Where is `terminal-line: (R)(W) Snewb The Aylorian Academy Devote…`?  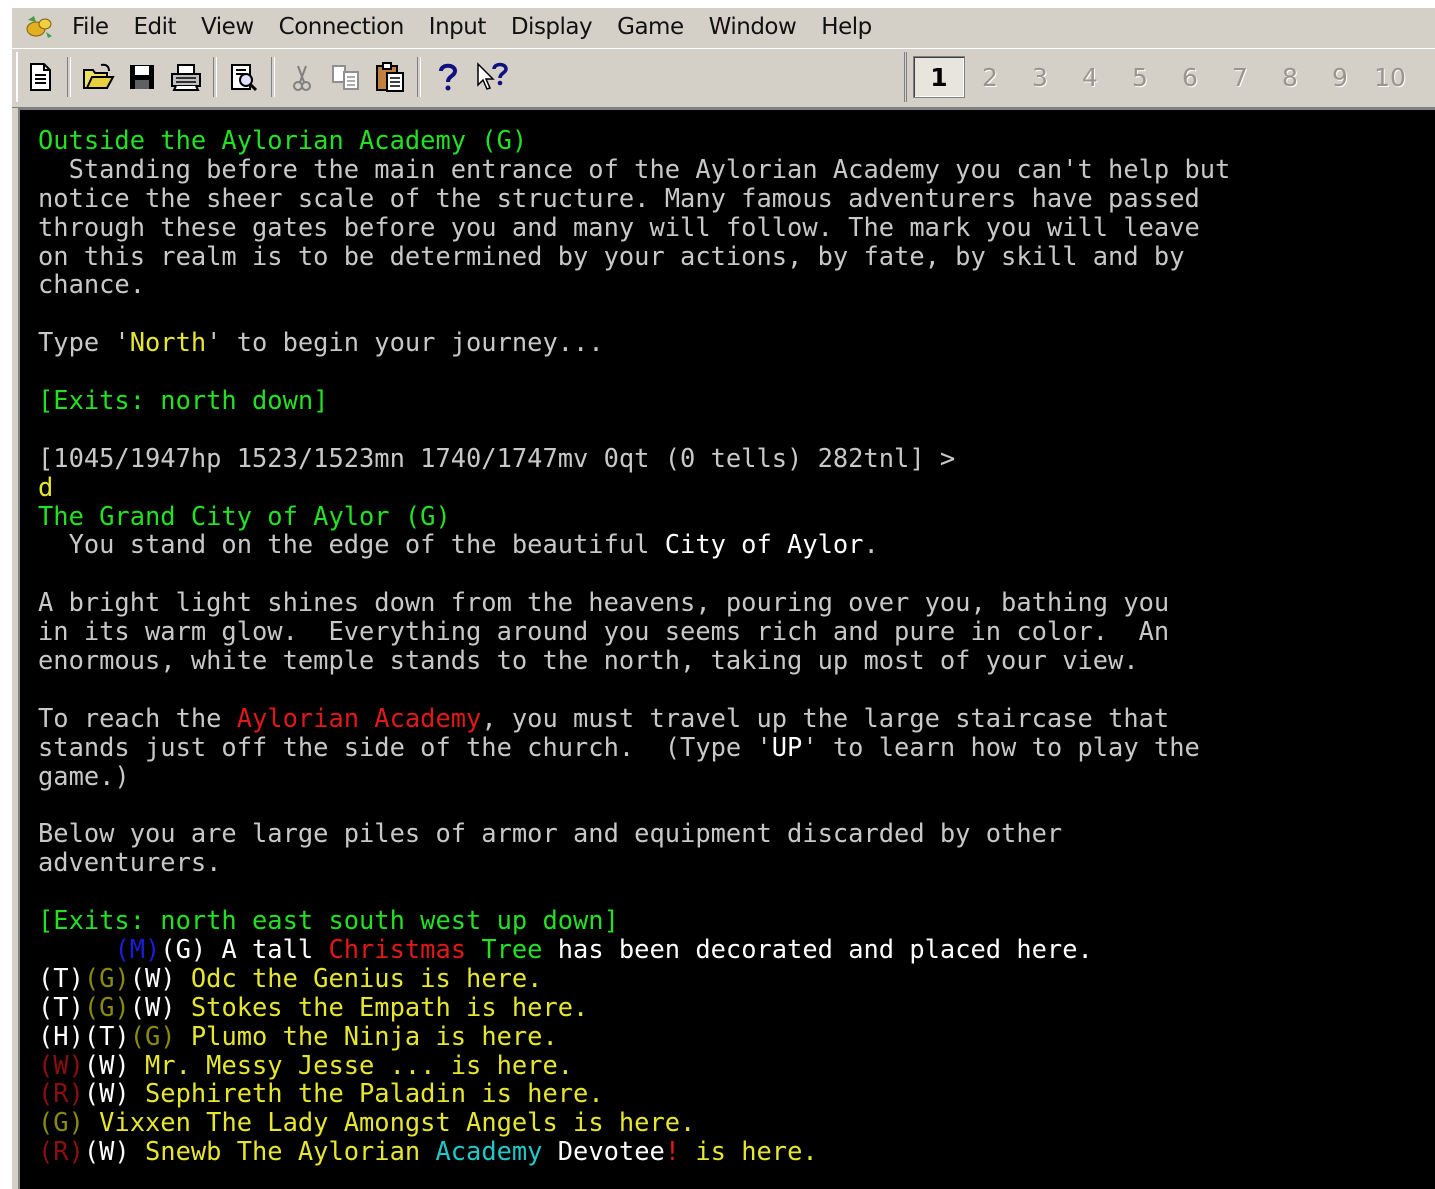 terminal-line: (R)(W) Snewb The Aylorian Academy Devote… is located at coordinates (733, 1151).